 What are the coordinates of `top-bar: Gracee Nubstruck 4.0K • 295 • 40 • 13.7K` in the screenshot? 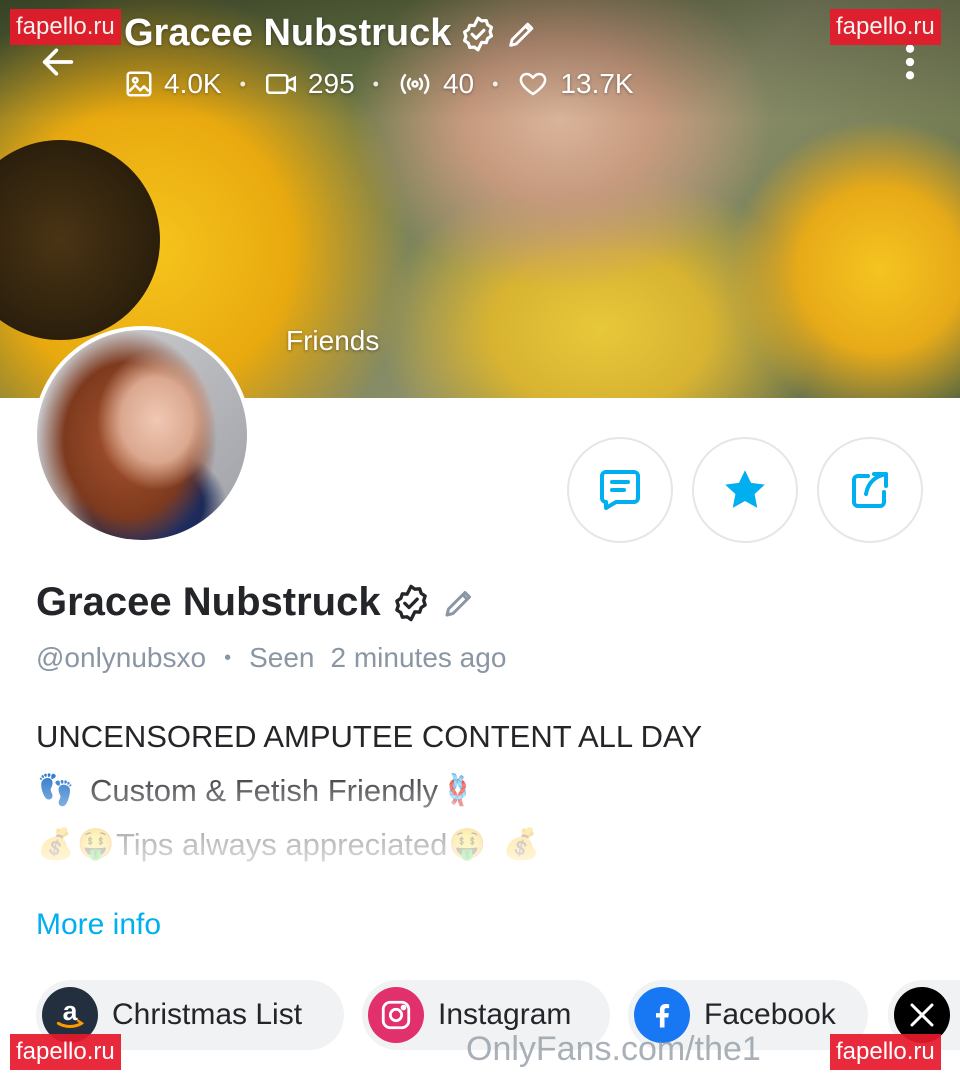 It's located at (480, 55).